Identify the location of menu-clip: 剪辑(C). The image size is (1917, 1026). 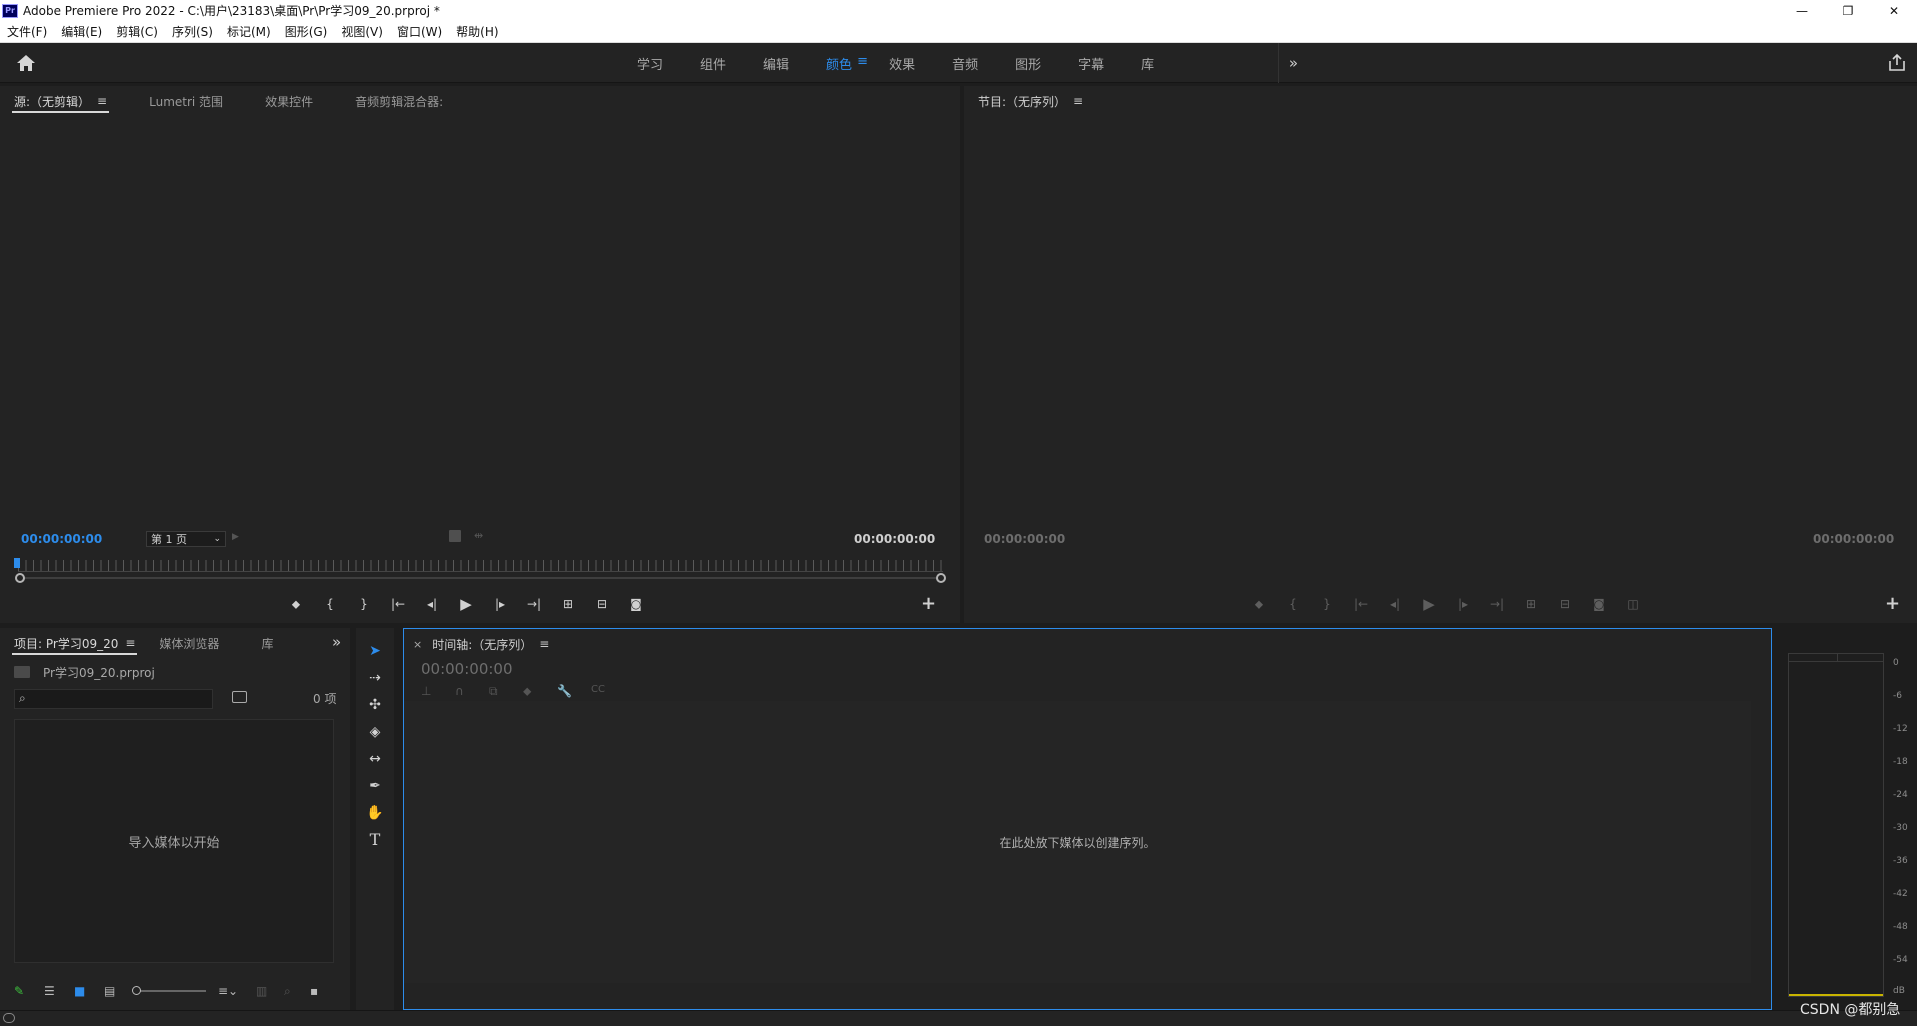
(137, 31).